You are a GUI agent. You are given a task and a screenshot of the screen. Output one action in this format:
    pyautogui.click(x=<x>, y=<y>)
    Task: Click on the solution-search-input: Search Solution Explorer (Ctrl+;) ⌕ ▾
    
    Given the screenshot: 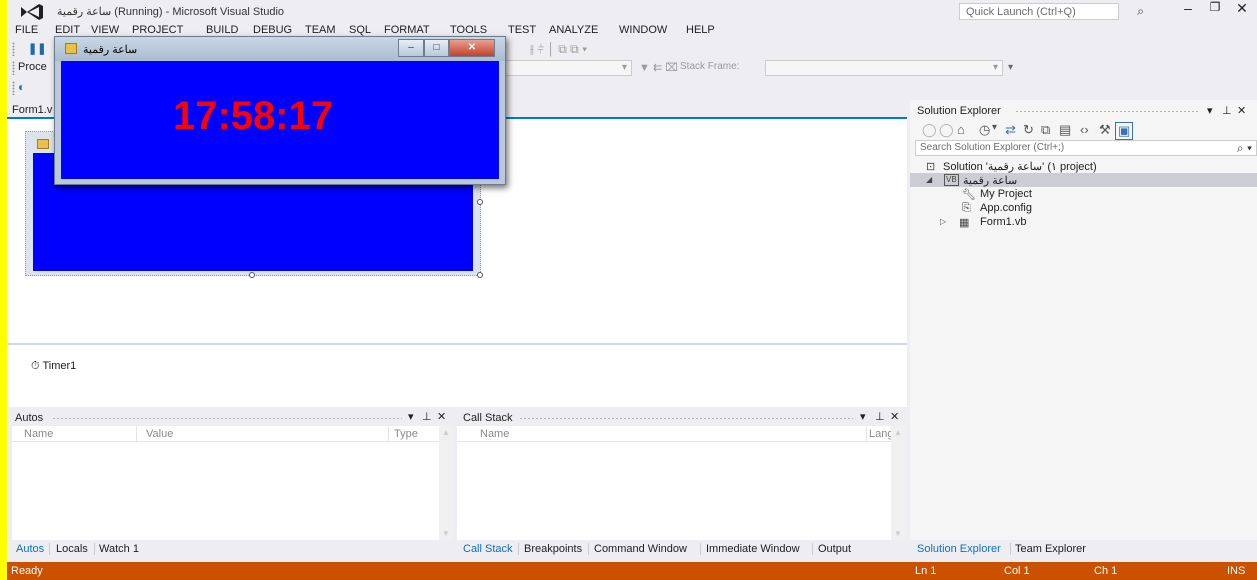 What is the action you would take?
    pyautogui.click(x=1086, y=148)
    